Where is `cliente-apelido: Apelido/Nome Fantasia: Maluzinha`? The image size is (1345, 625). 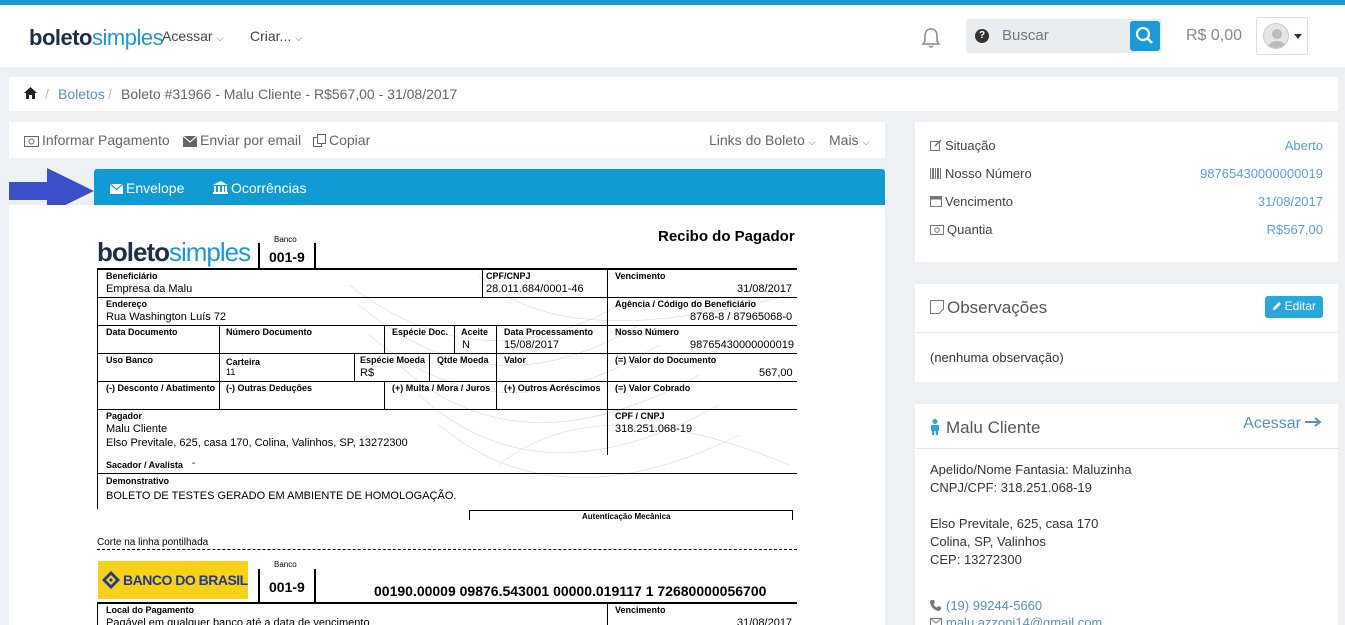
cliente-apelido: Apelido/Nome Fantasia: Maluzinha is located at coordinates (1031, 469).